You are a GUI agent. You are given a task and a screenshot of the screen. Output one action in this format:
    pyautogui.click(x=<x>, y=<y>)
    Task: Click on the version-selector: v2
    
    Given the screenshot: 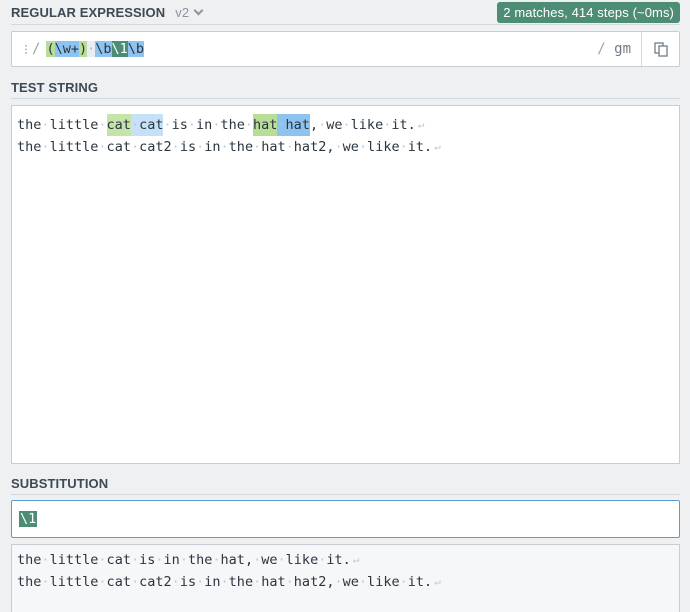 What is the action you would take?
    pyautogui.click(x=189, y=12)
    